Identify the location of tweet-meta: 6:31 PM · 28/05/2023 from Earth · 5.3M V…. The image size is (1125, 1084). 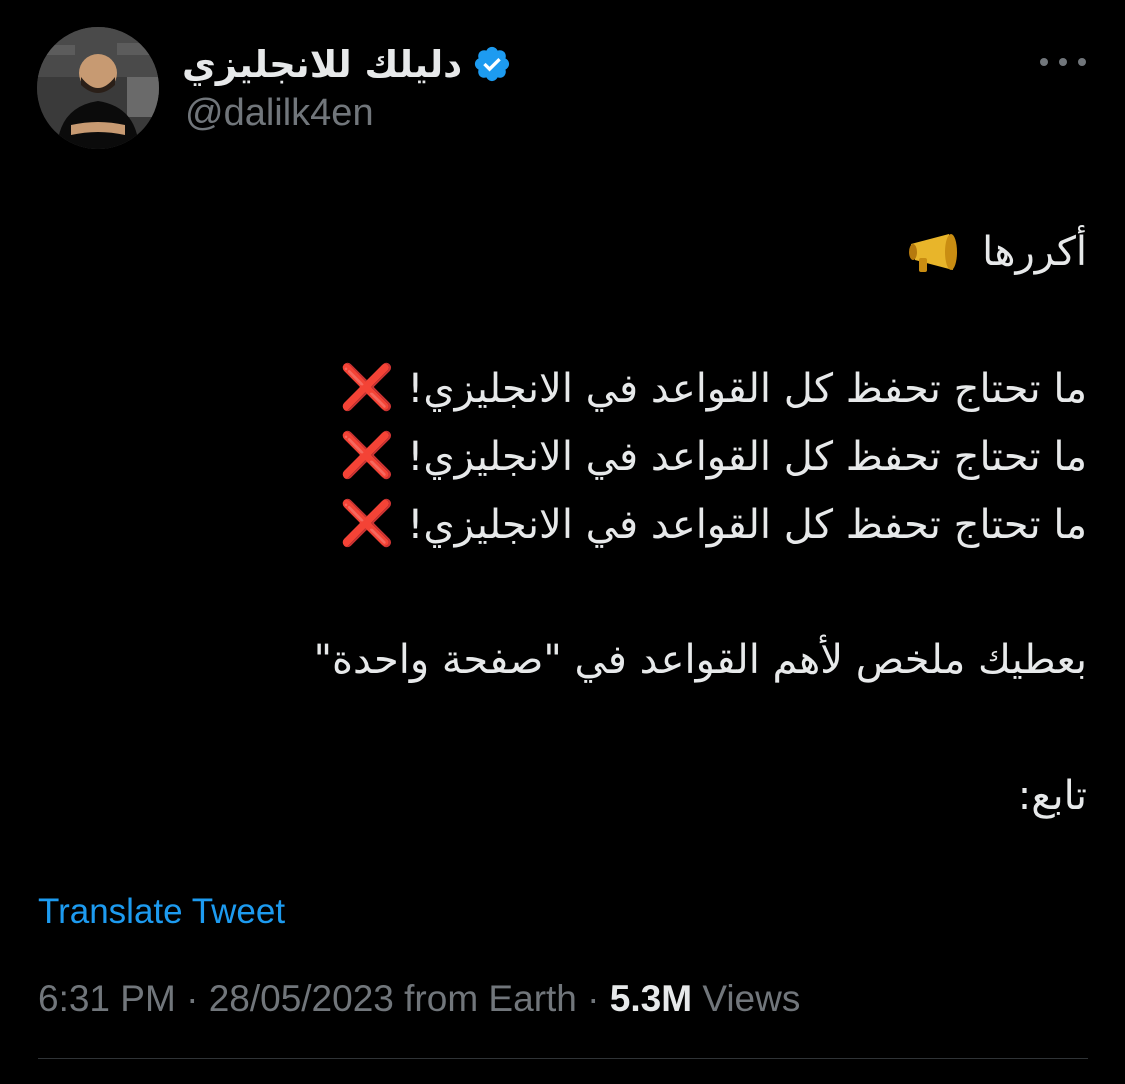
(419, 999).